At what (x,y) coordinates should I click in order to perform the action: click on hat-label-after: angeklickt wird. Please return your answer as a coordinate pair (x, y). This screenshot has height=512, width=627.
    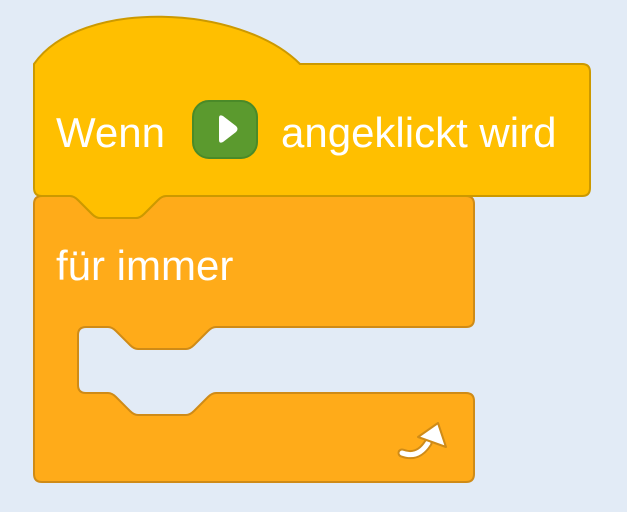
    Looking at the image, I should click on (418, 132).